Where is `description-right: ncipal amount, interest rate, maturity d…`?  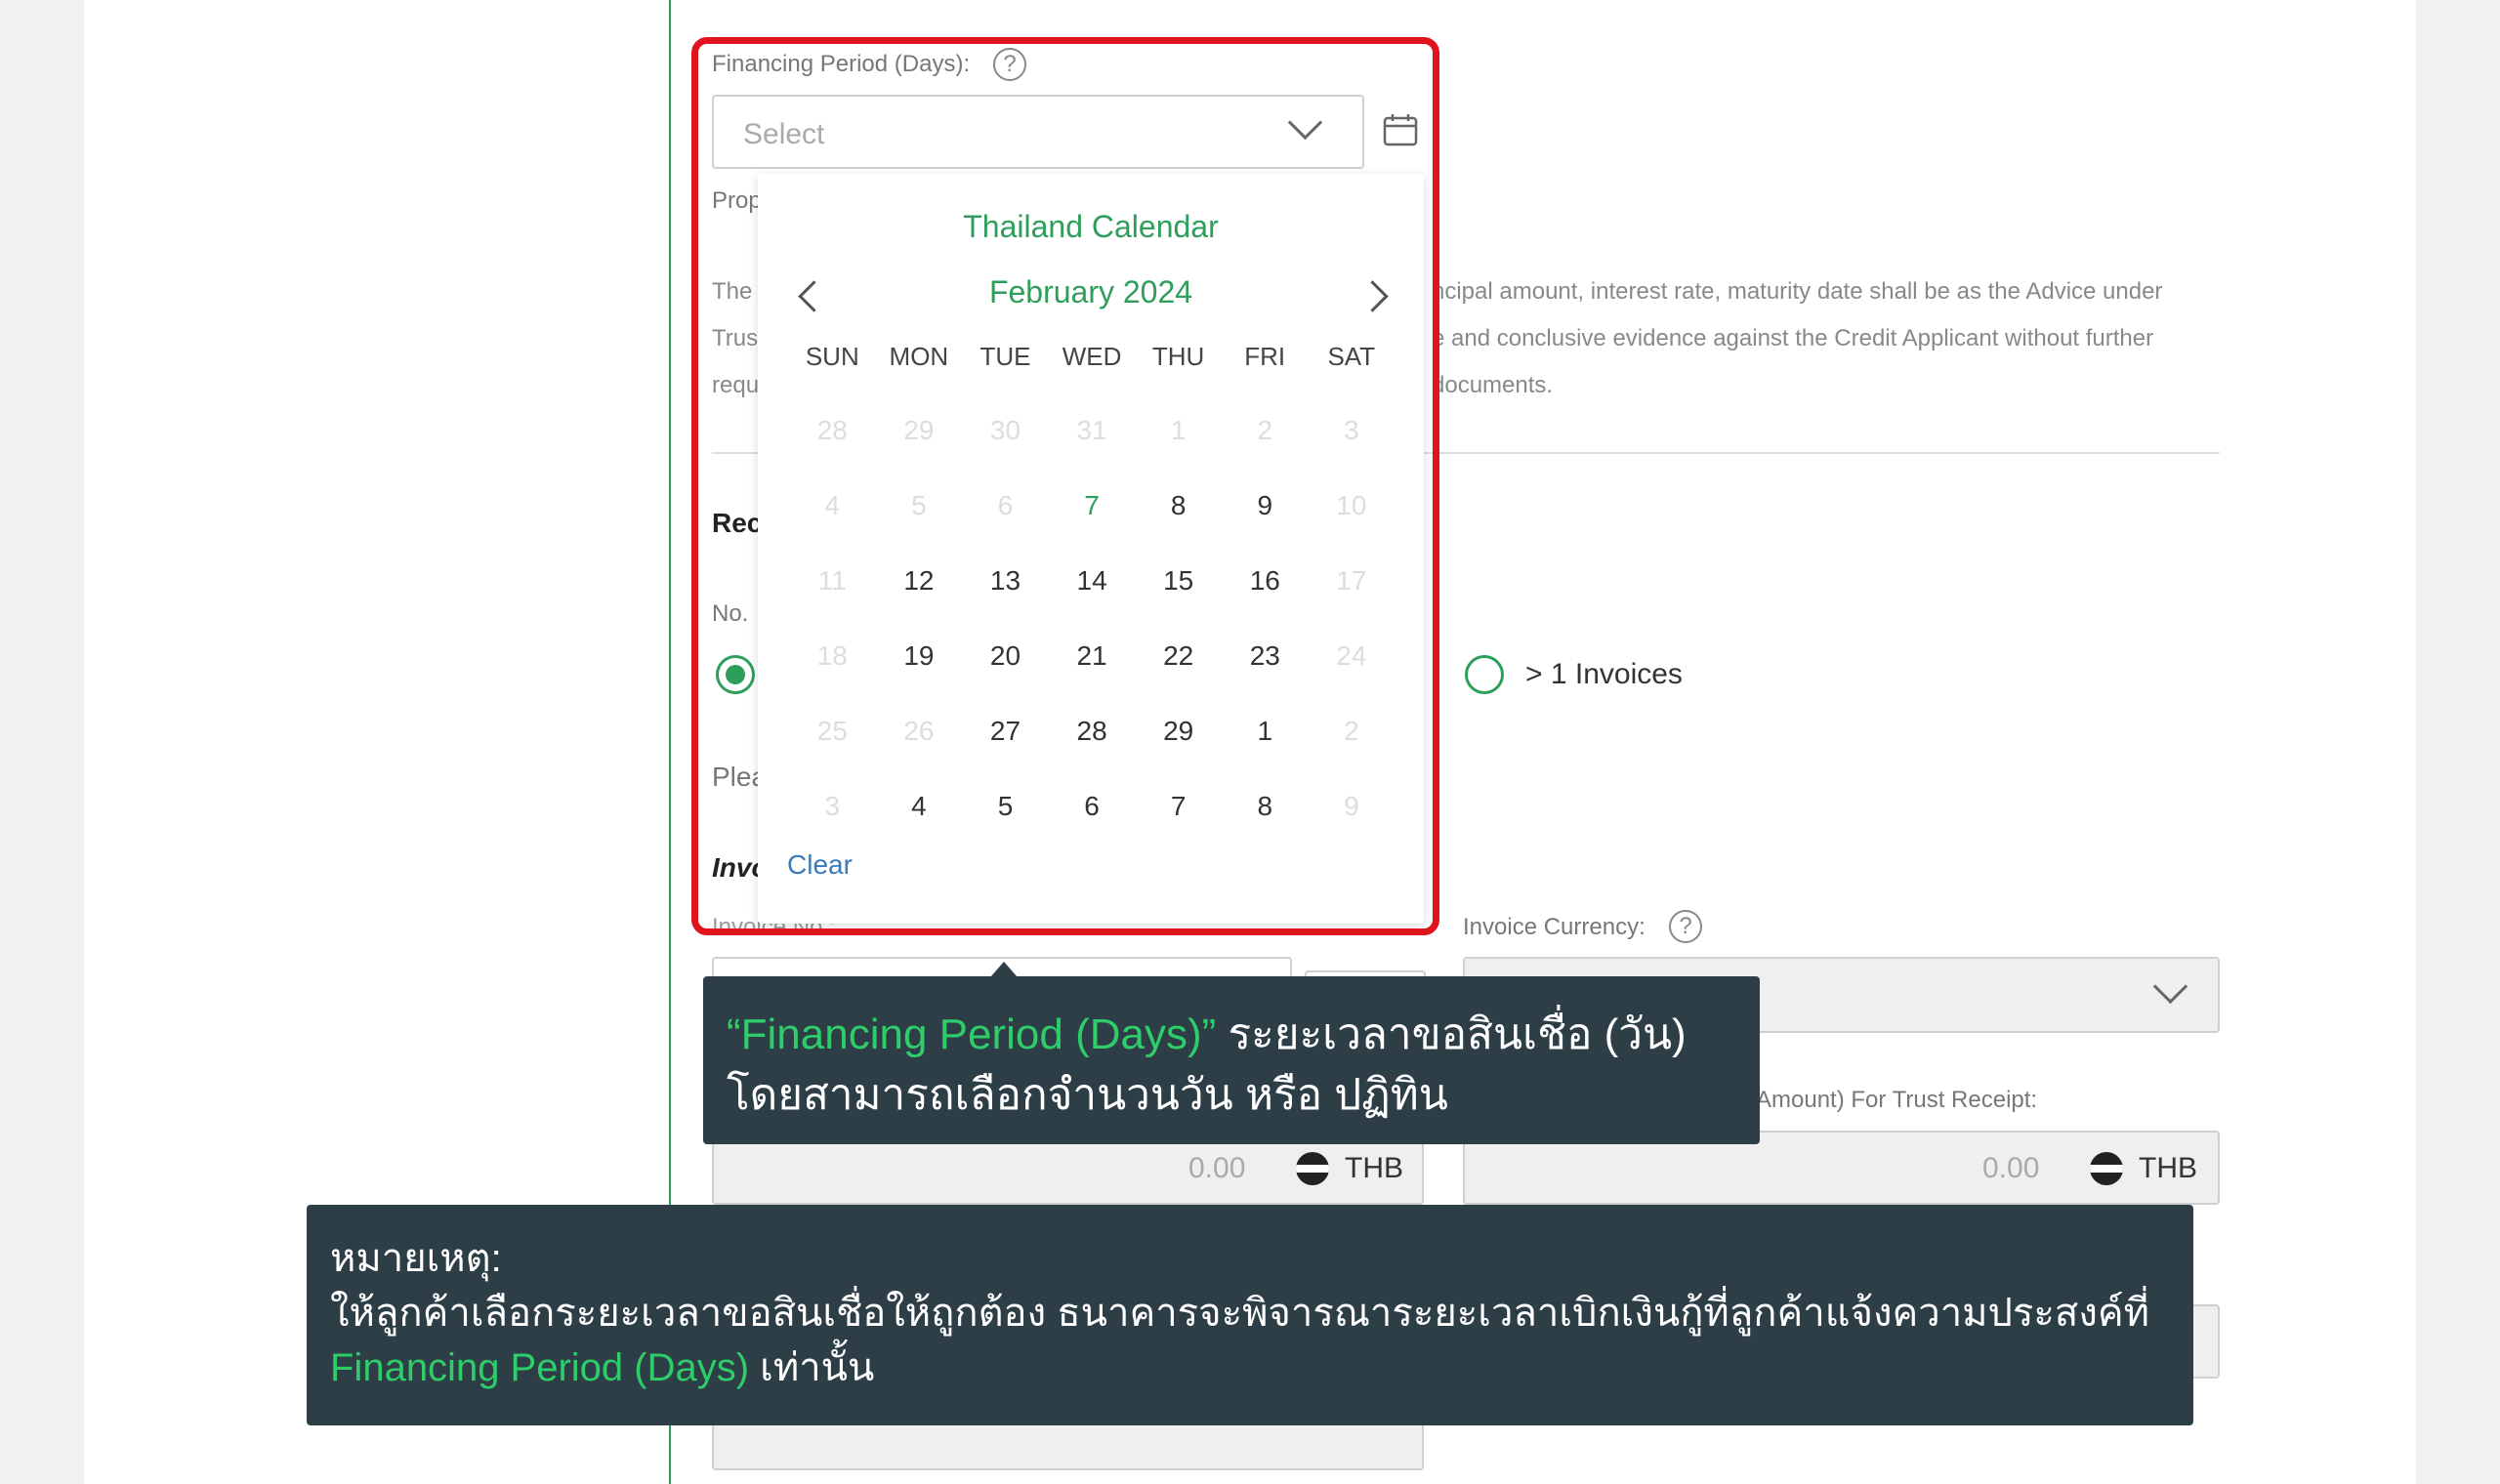 description-right: ncipal amount, interest rate, maturity d… is located at coordinates (1797, 338).